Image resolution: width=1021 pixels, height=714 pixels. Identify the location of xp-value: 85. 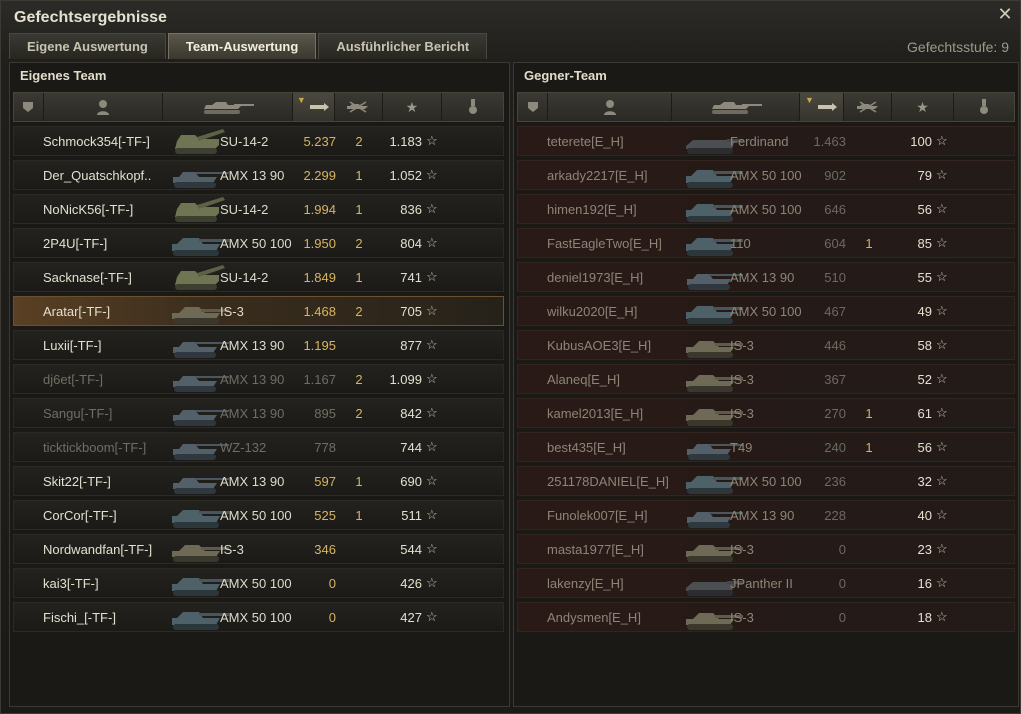
(924, 243).